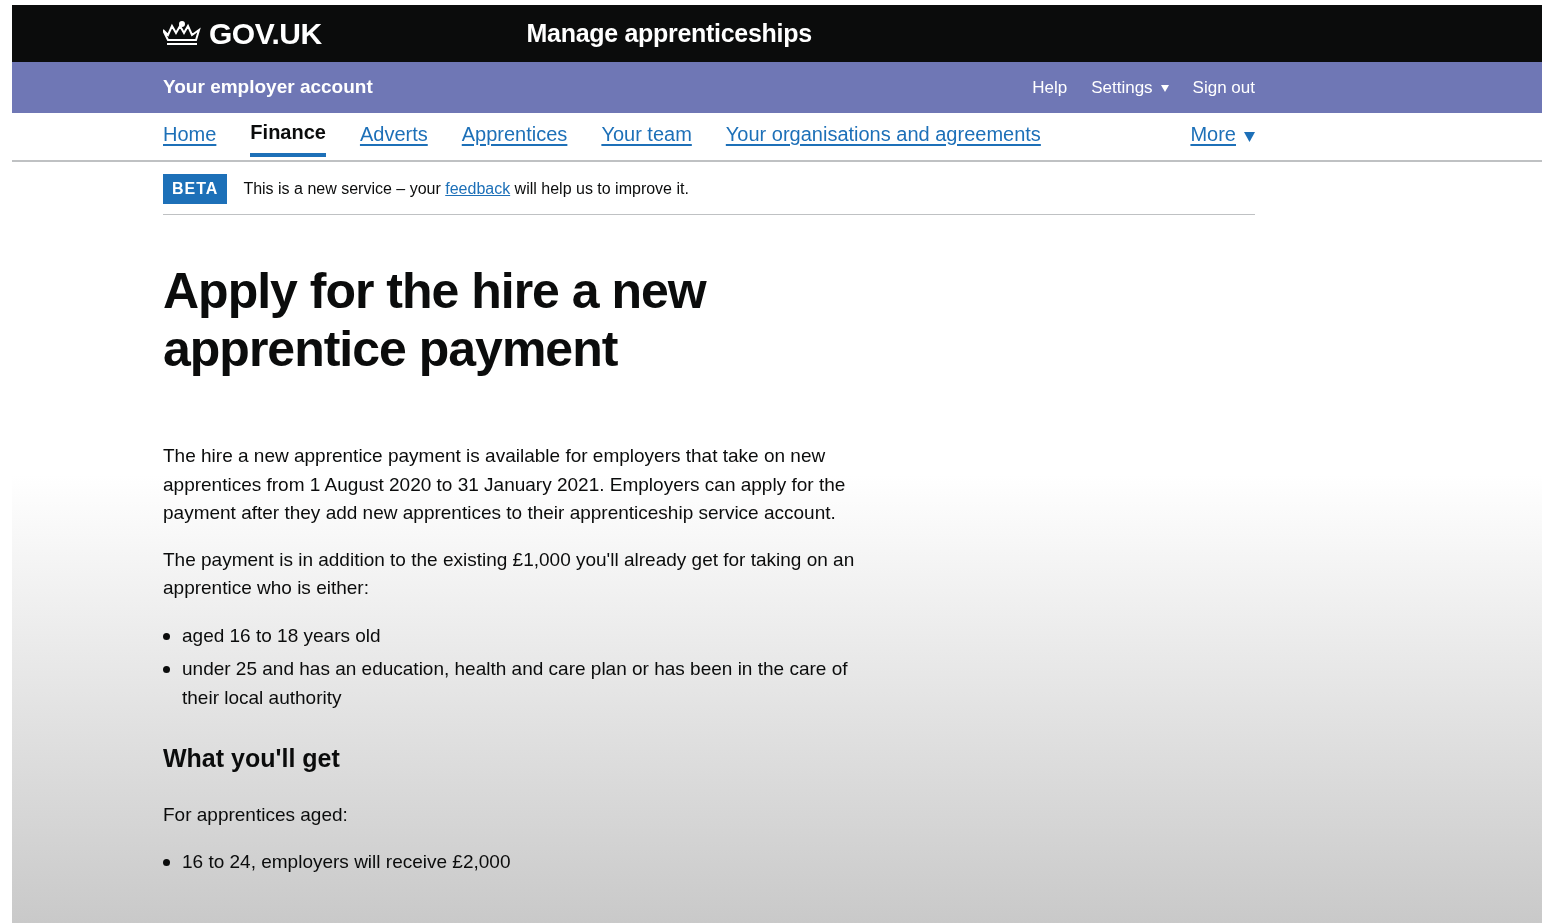 Image resolution: width=1542 pixels, height=923 pixels. What do you see at coordinates (195, 189) in the screenshot?
I see `beta-tag: BETA` at bounding box center [195, 189].